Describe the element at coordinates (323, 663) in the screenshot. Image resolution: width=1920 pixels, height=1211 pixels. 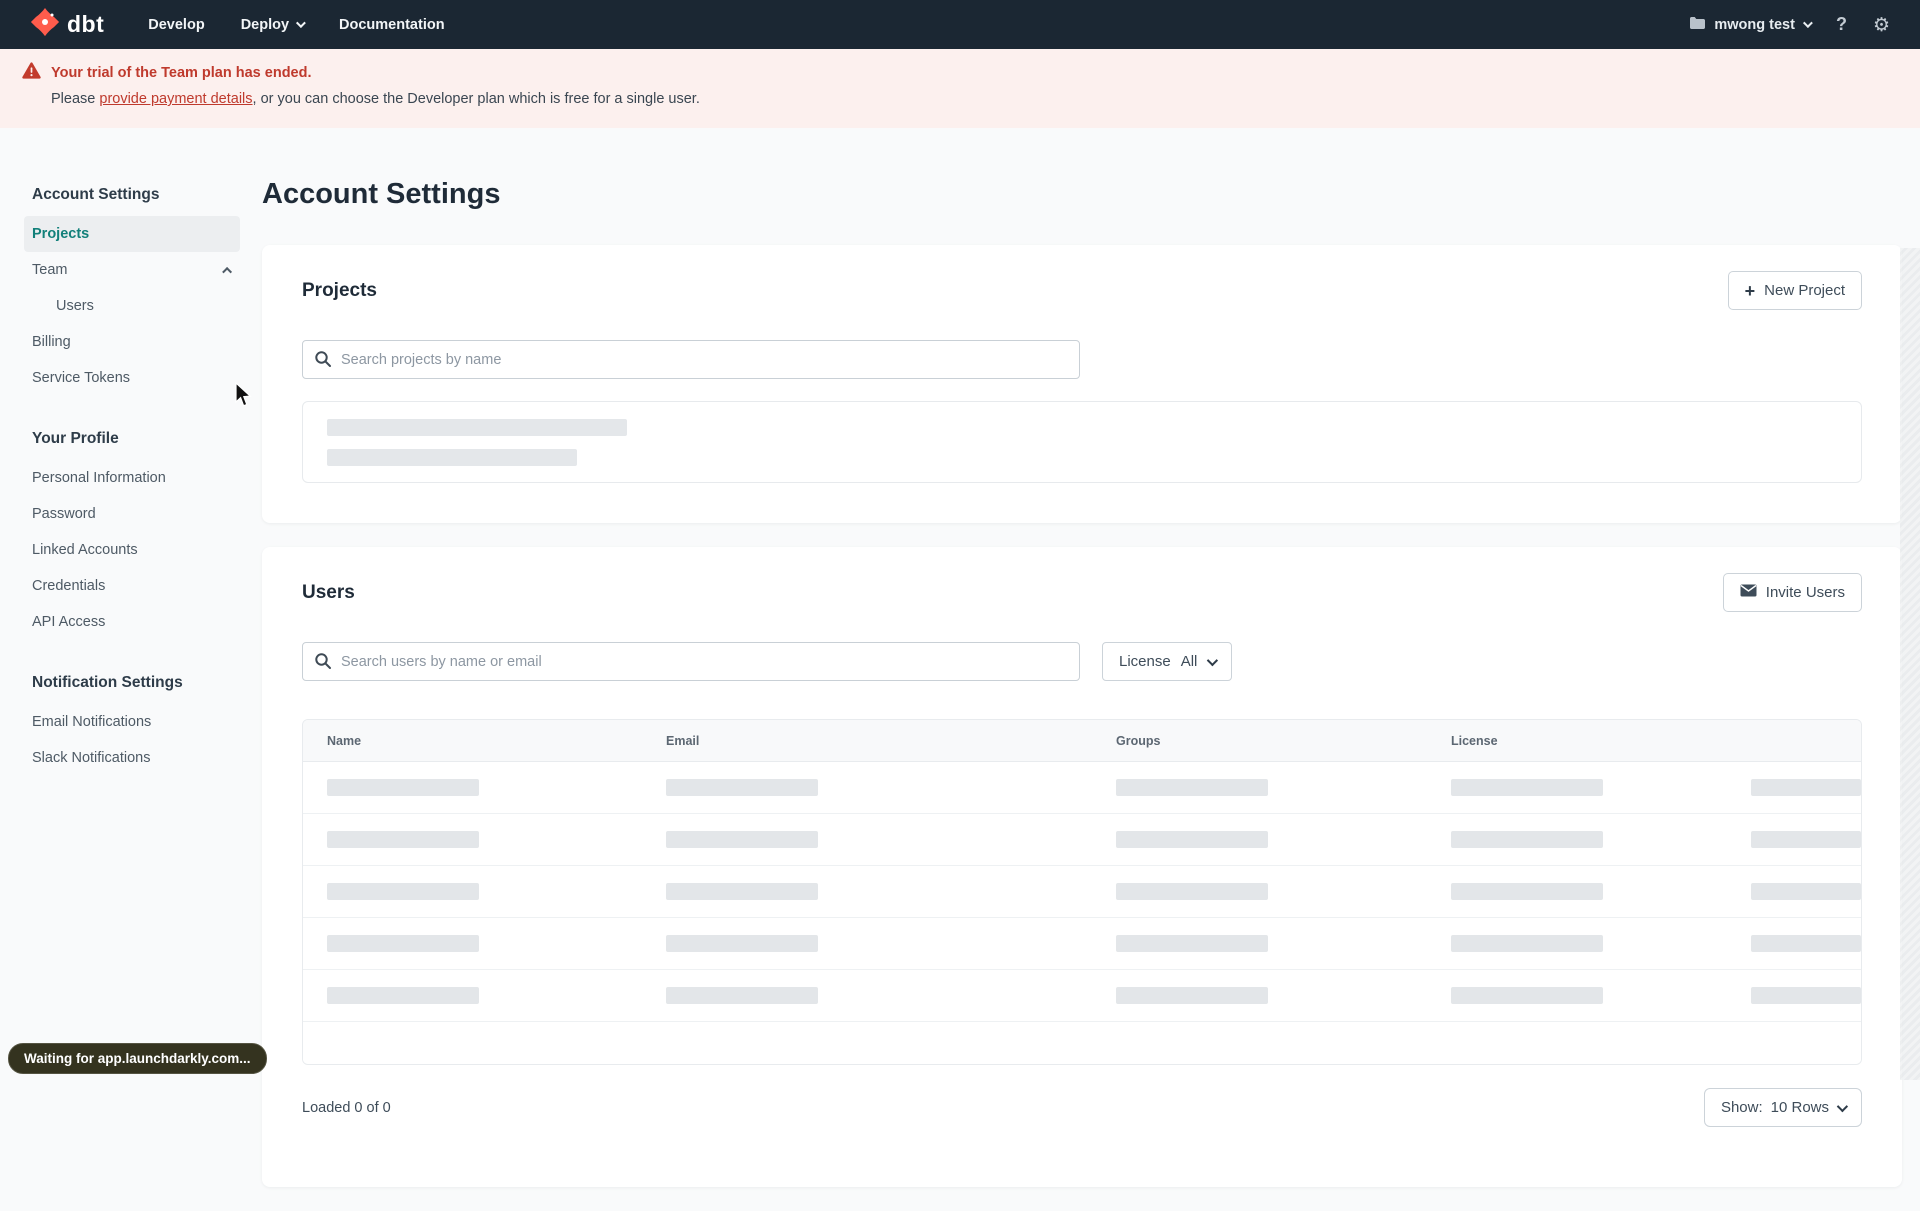
I see `search-icon` at that location.